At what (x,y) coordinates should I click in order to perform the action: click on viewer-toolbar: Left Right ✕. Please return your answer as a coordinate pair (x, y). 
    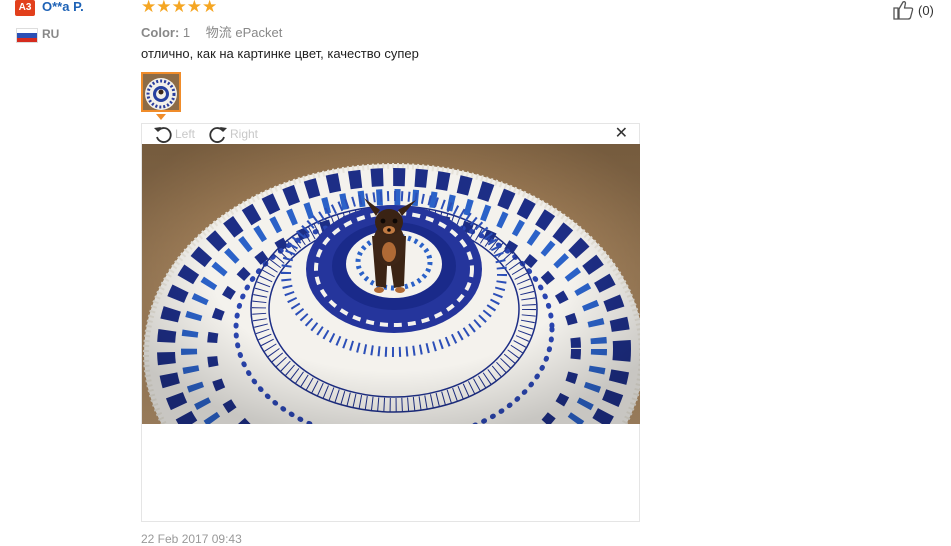
    Looking at the image, I should click on (390, 134).